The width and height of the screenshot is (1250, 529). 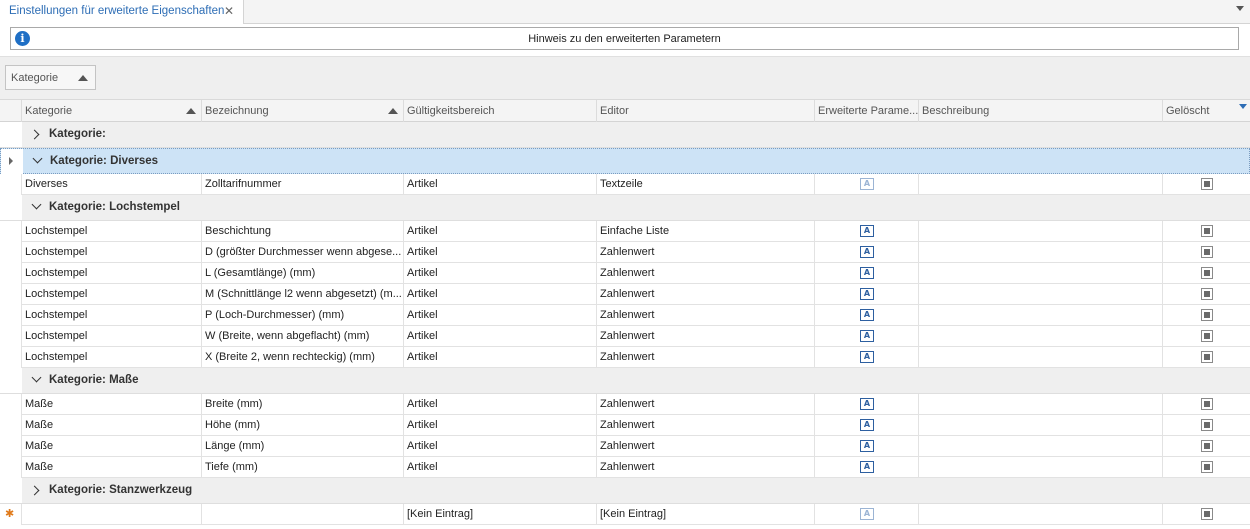 I want to click on cell-bezeichnung: L (Gesamtlänge) (mm), so click(x=303, y=273).